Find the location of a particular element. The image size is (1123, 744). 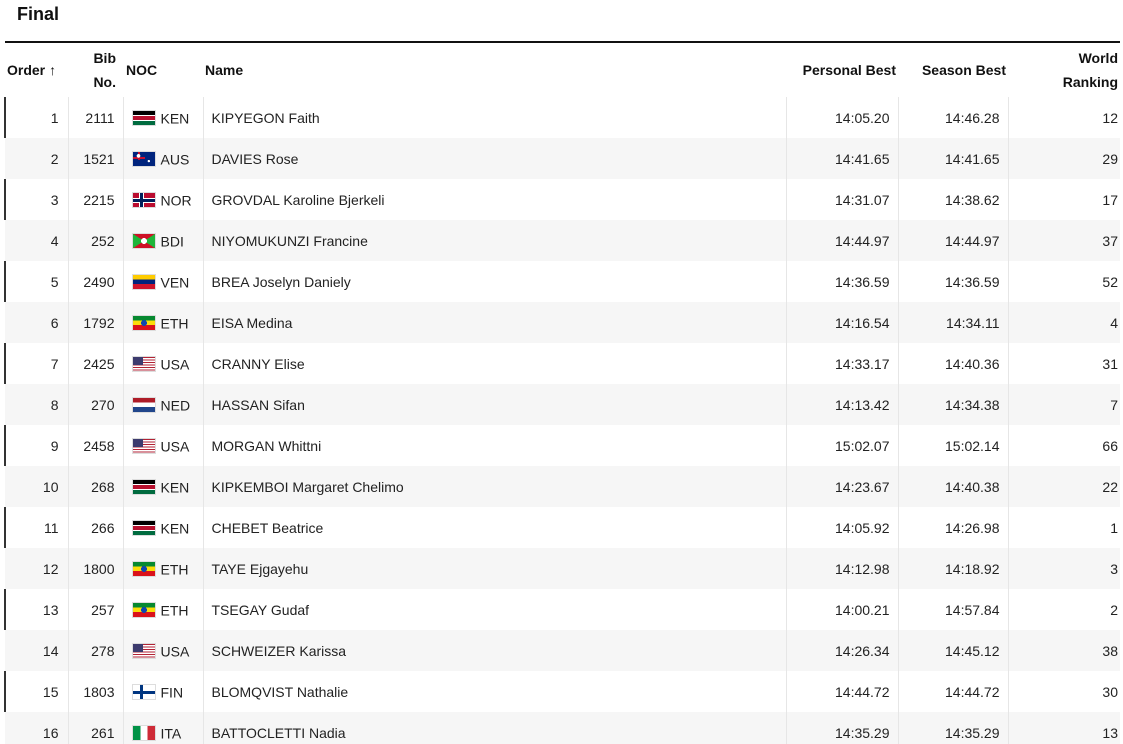

bib-cell: 261 is located at coordinates (95, 728).